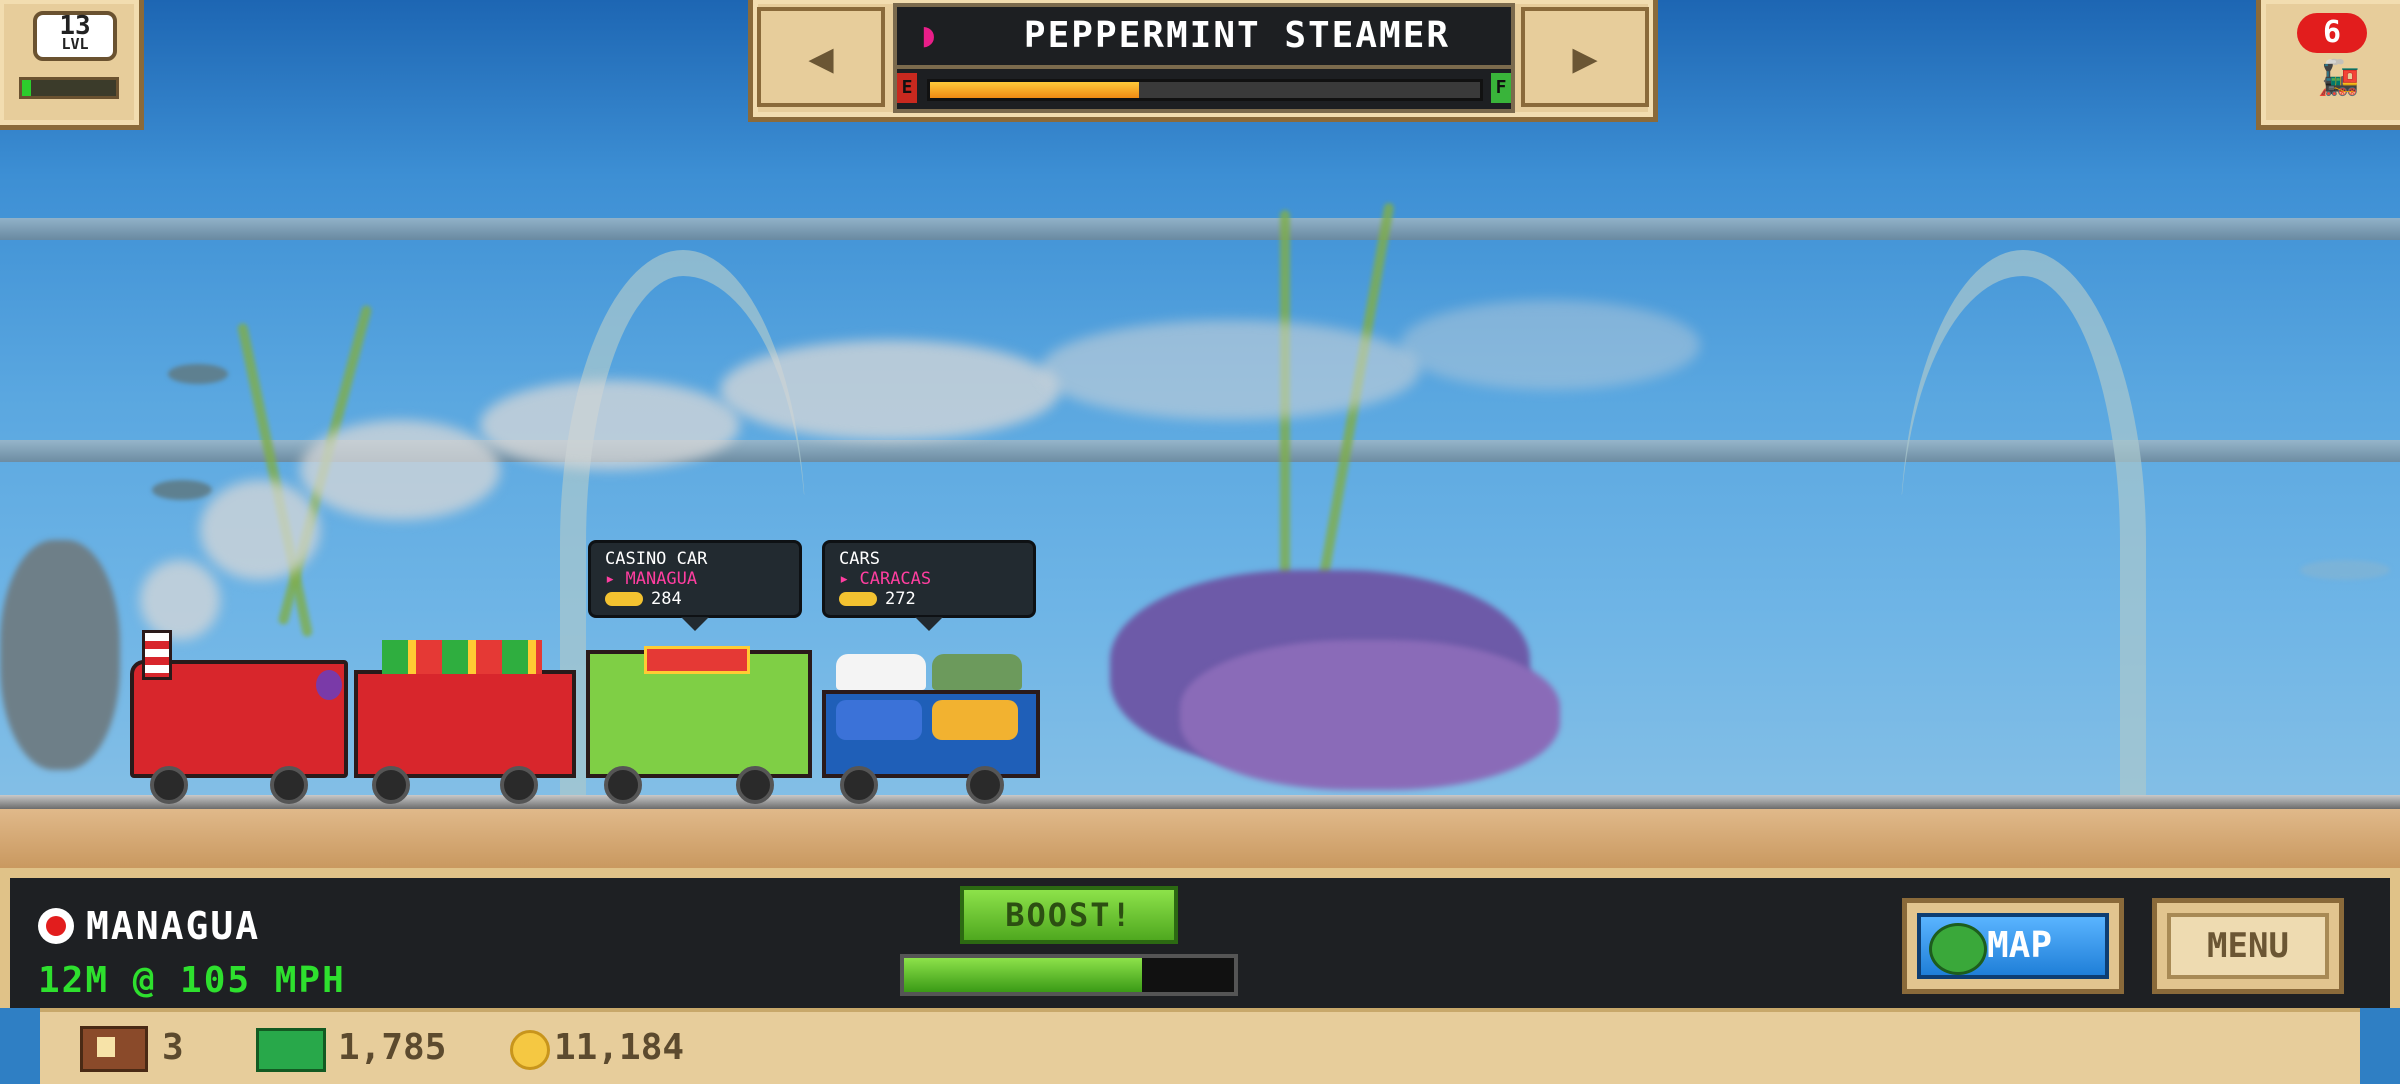 The image size is (2400, 1084). What do you see at coordinates (859, 559) in the screenshot?
I see `car-type-label: CARS` at bounding box center [859, 559].